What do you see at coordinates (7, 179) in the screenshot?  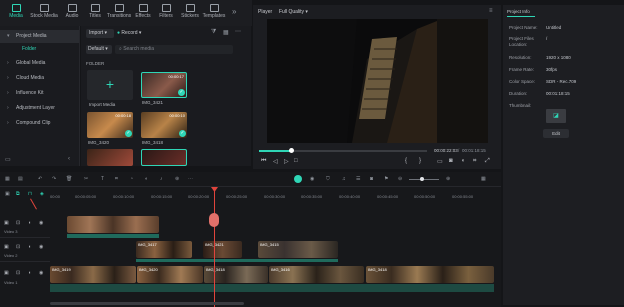 I see `grid-icon: ▦` at bounding box center [7, 179].